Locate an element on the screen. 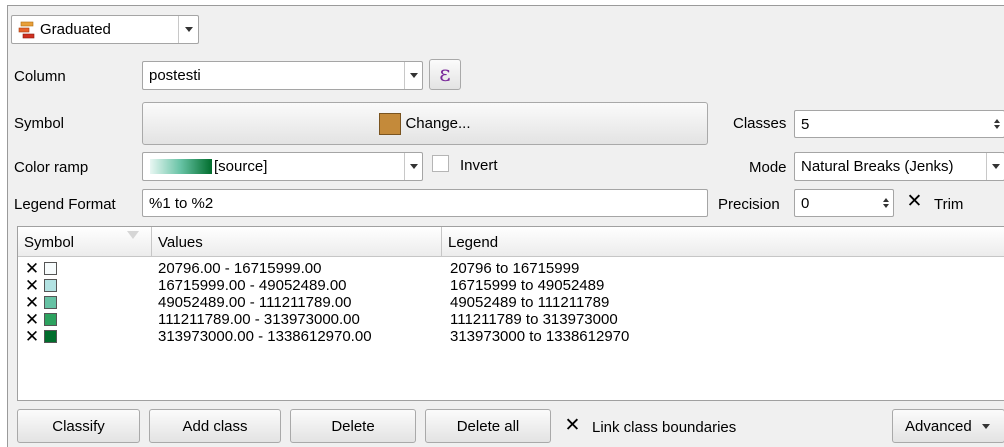 The height and width of the screenshot is (447, 1004). sort-indicator-icon is located at coordinates (133, 235).